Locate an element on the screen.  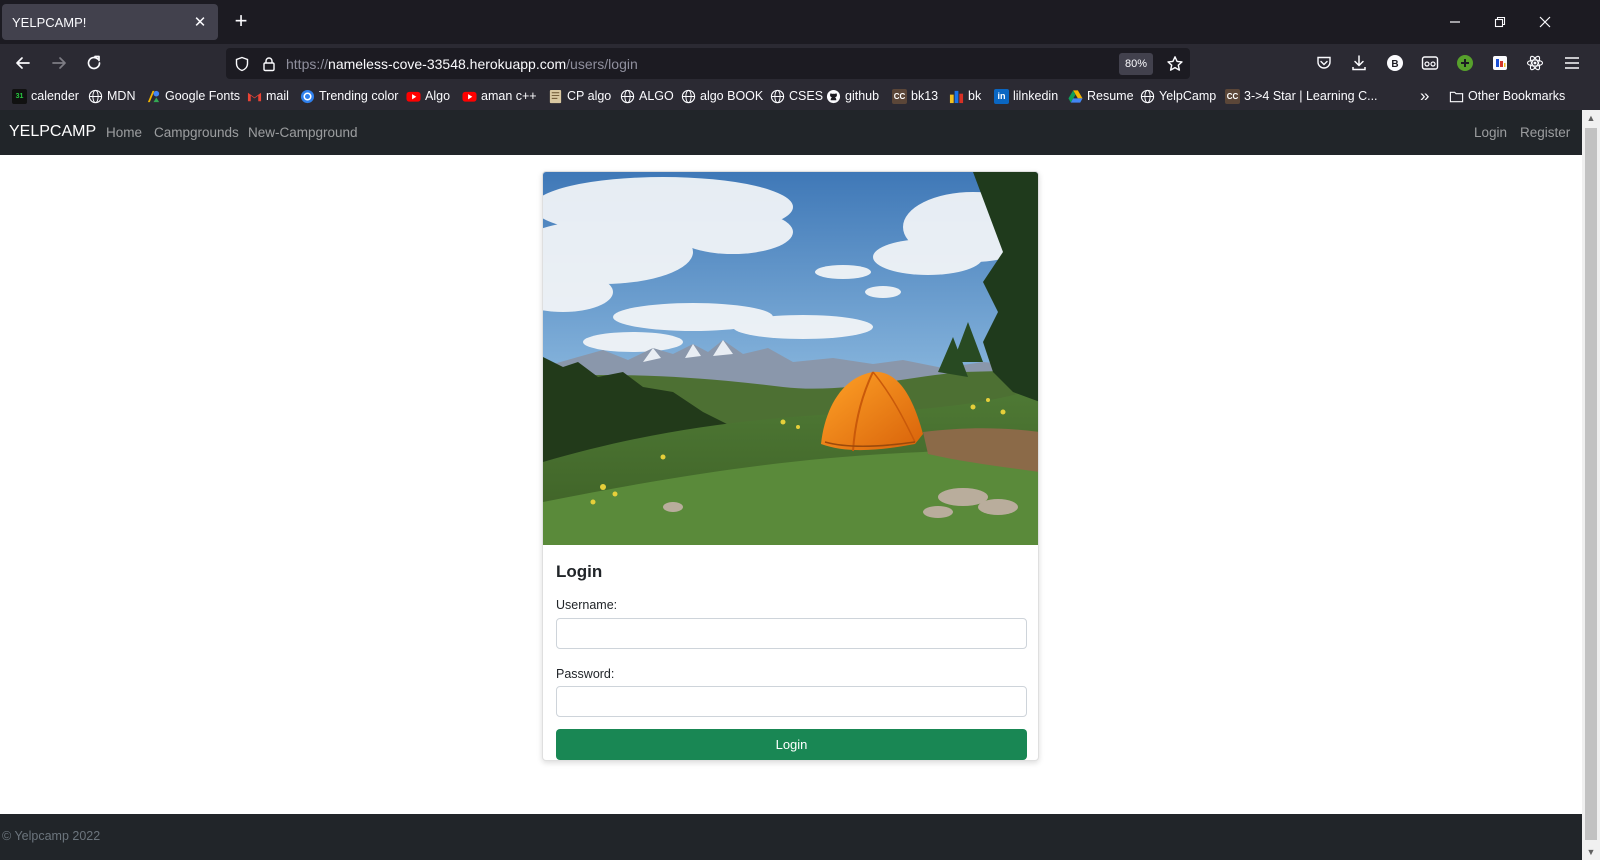
bookmark-trending-color: Trending color is located at coordinates (349, 96).